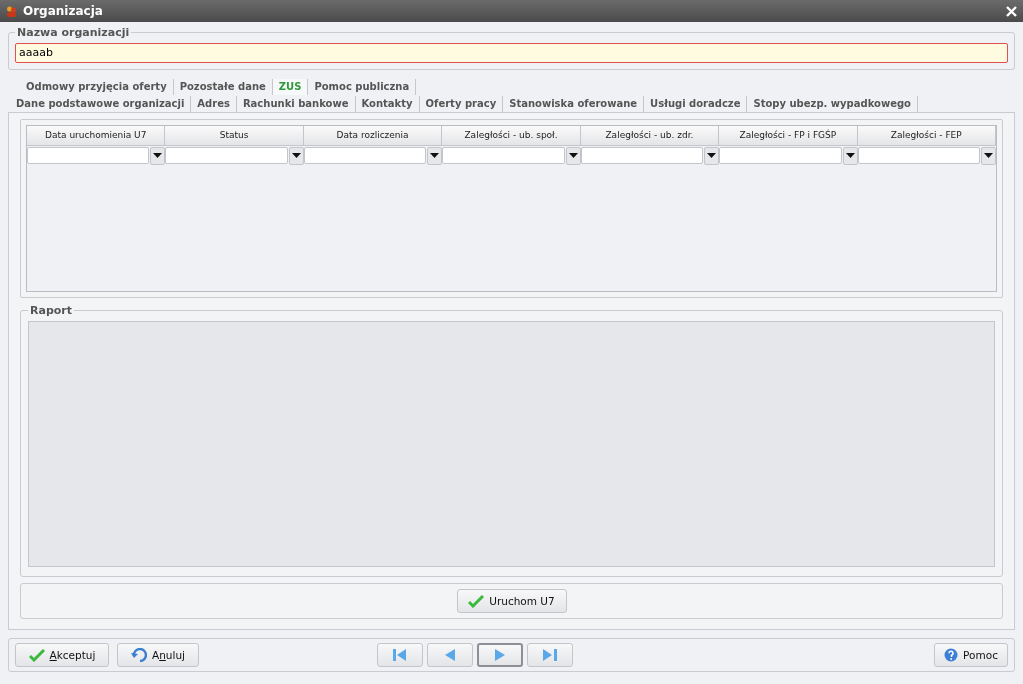  What do you see at coordinates (73, 32) in the screenshot?
I see `group-title: Nazwa organizacji` at bounding box center [73, 32].